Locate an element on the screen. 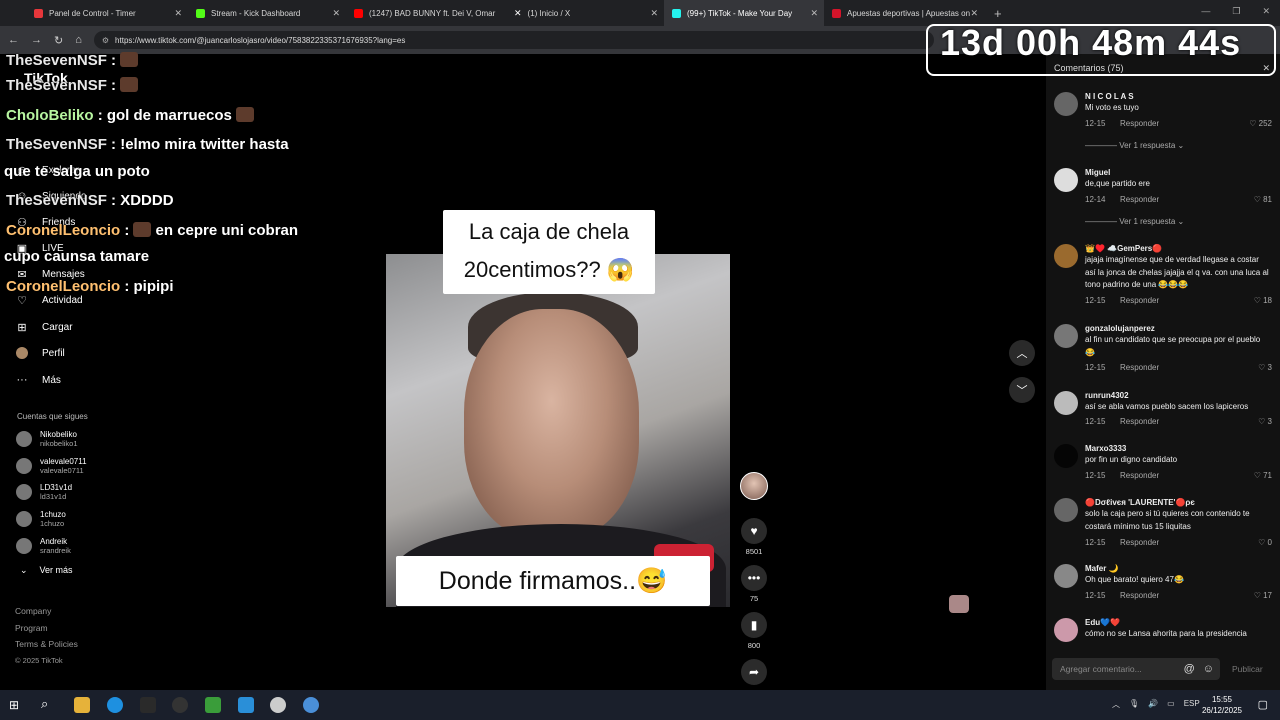 The image size is (1280, 720). windows-start-icon: ⊞ is located at coordinates (14, 705).